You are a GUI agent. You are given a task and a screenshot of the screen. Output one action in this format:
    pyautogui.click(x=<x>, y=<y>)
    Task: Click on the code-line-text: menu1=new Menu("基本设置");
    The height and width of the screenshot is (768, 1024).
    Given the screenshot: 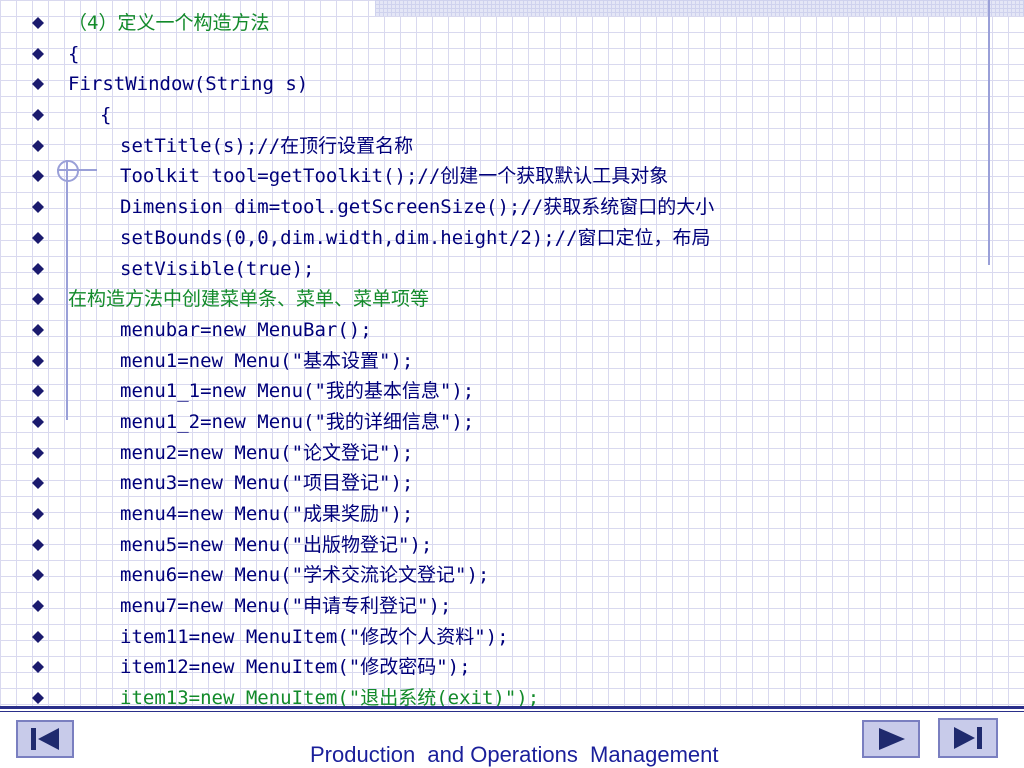 What is the action you would take?
    pyautogui.click(x=267, y=360)
    